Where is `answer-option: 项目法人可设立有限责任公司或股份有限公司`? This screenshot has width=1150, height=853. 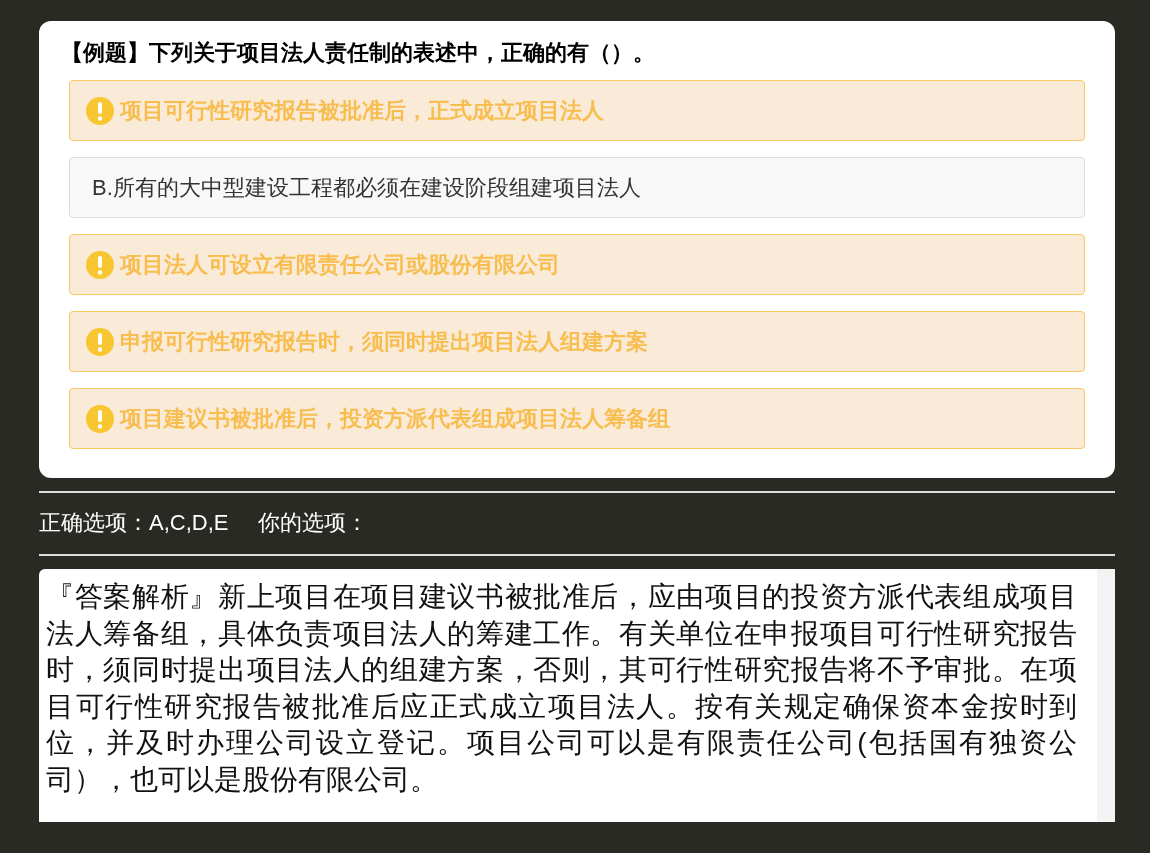 answer-option: 项目法人可设立有限责任公司或股份有限公司 is located at coordinates (577, 264).